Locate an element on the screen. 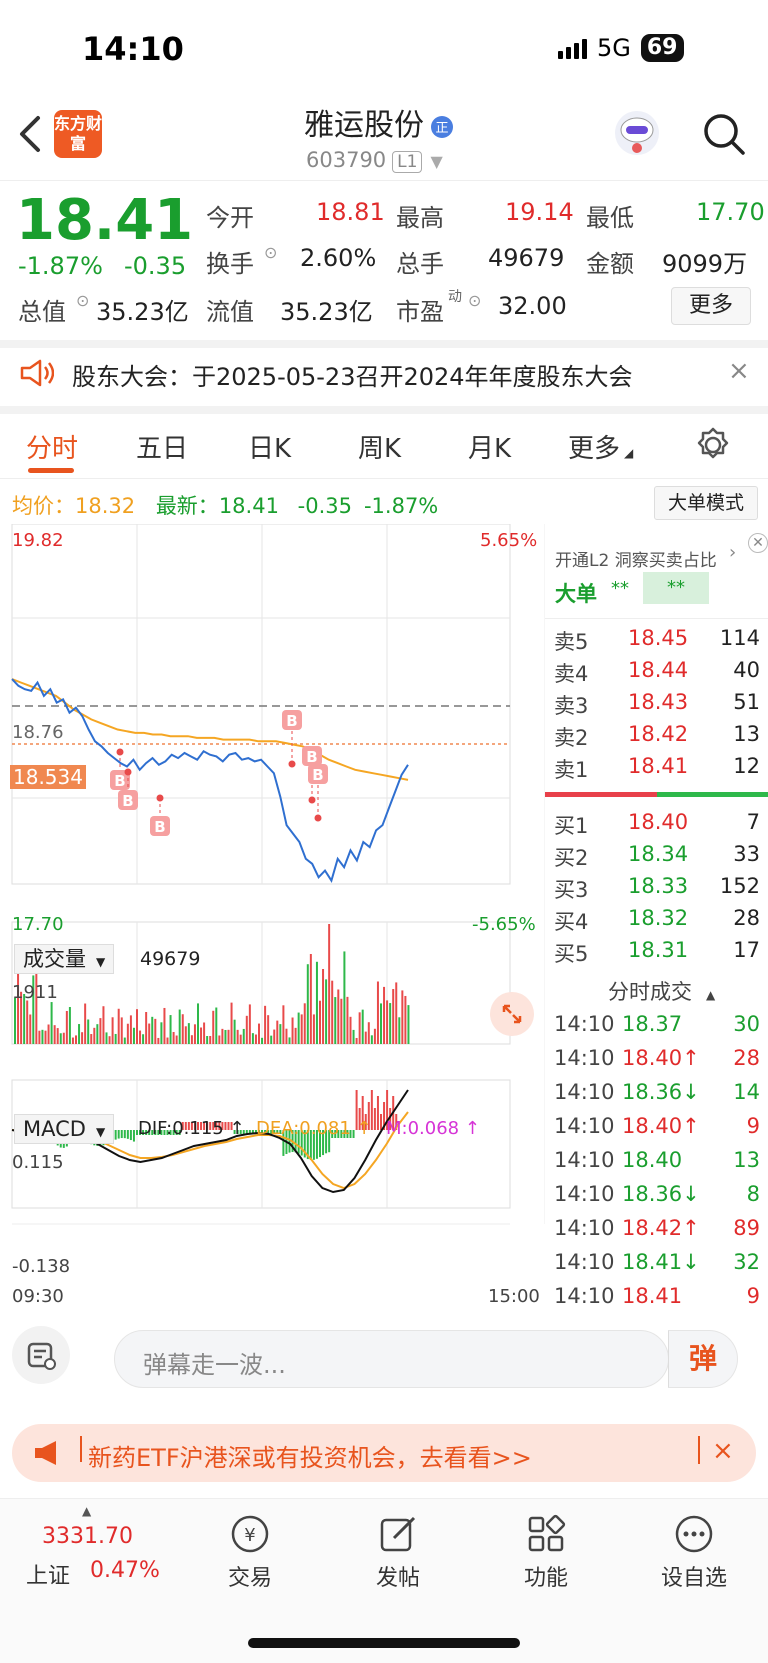 This screenshot has width=768, height=1663. notice-text: 股东大会：于2025-05-23召开2024年年度股东大会 is located at coordinates (352, 374).